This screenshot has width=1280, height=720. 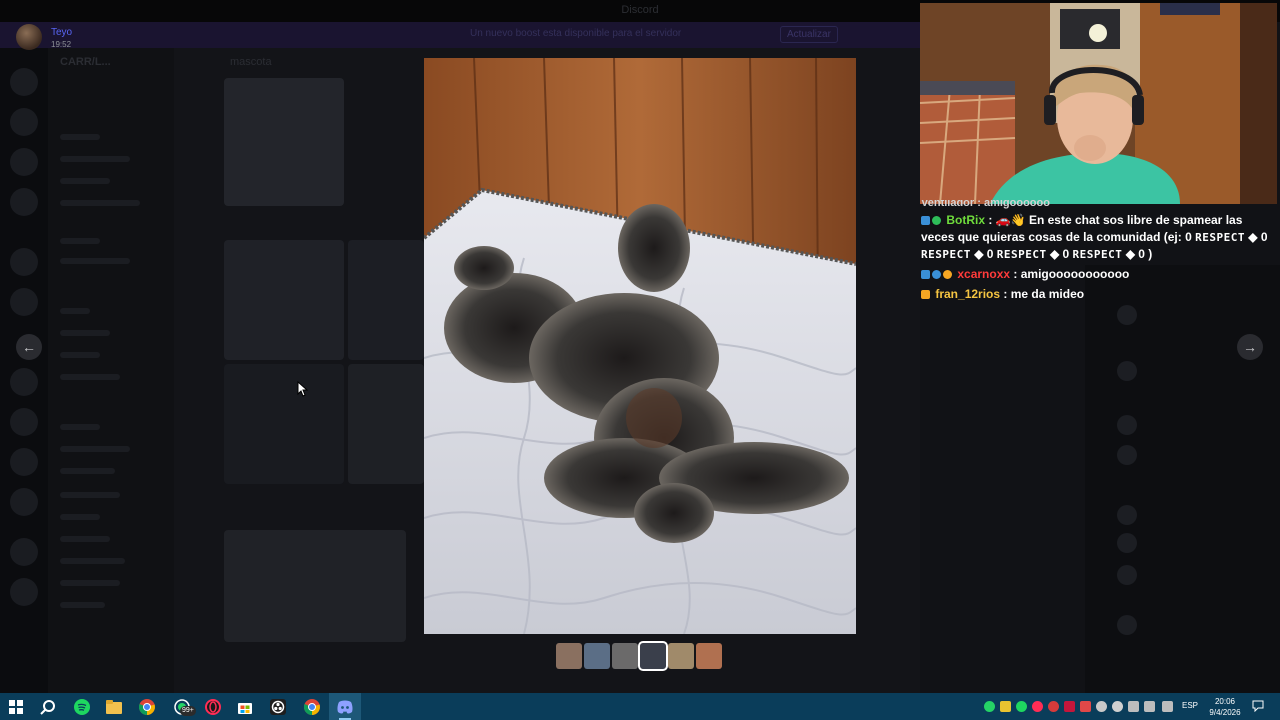 What do you see at coordinates (29, 37) in the screenshot?
I see `avatar` at bounding box center [29, 37].